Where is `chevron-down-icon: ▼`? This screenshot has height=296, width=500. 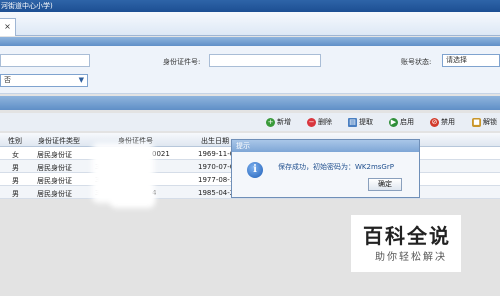
chevron-down-icon: ▼ is located at coordinates (81, 80).